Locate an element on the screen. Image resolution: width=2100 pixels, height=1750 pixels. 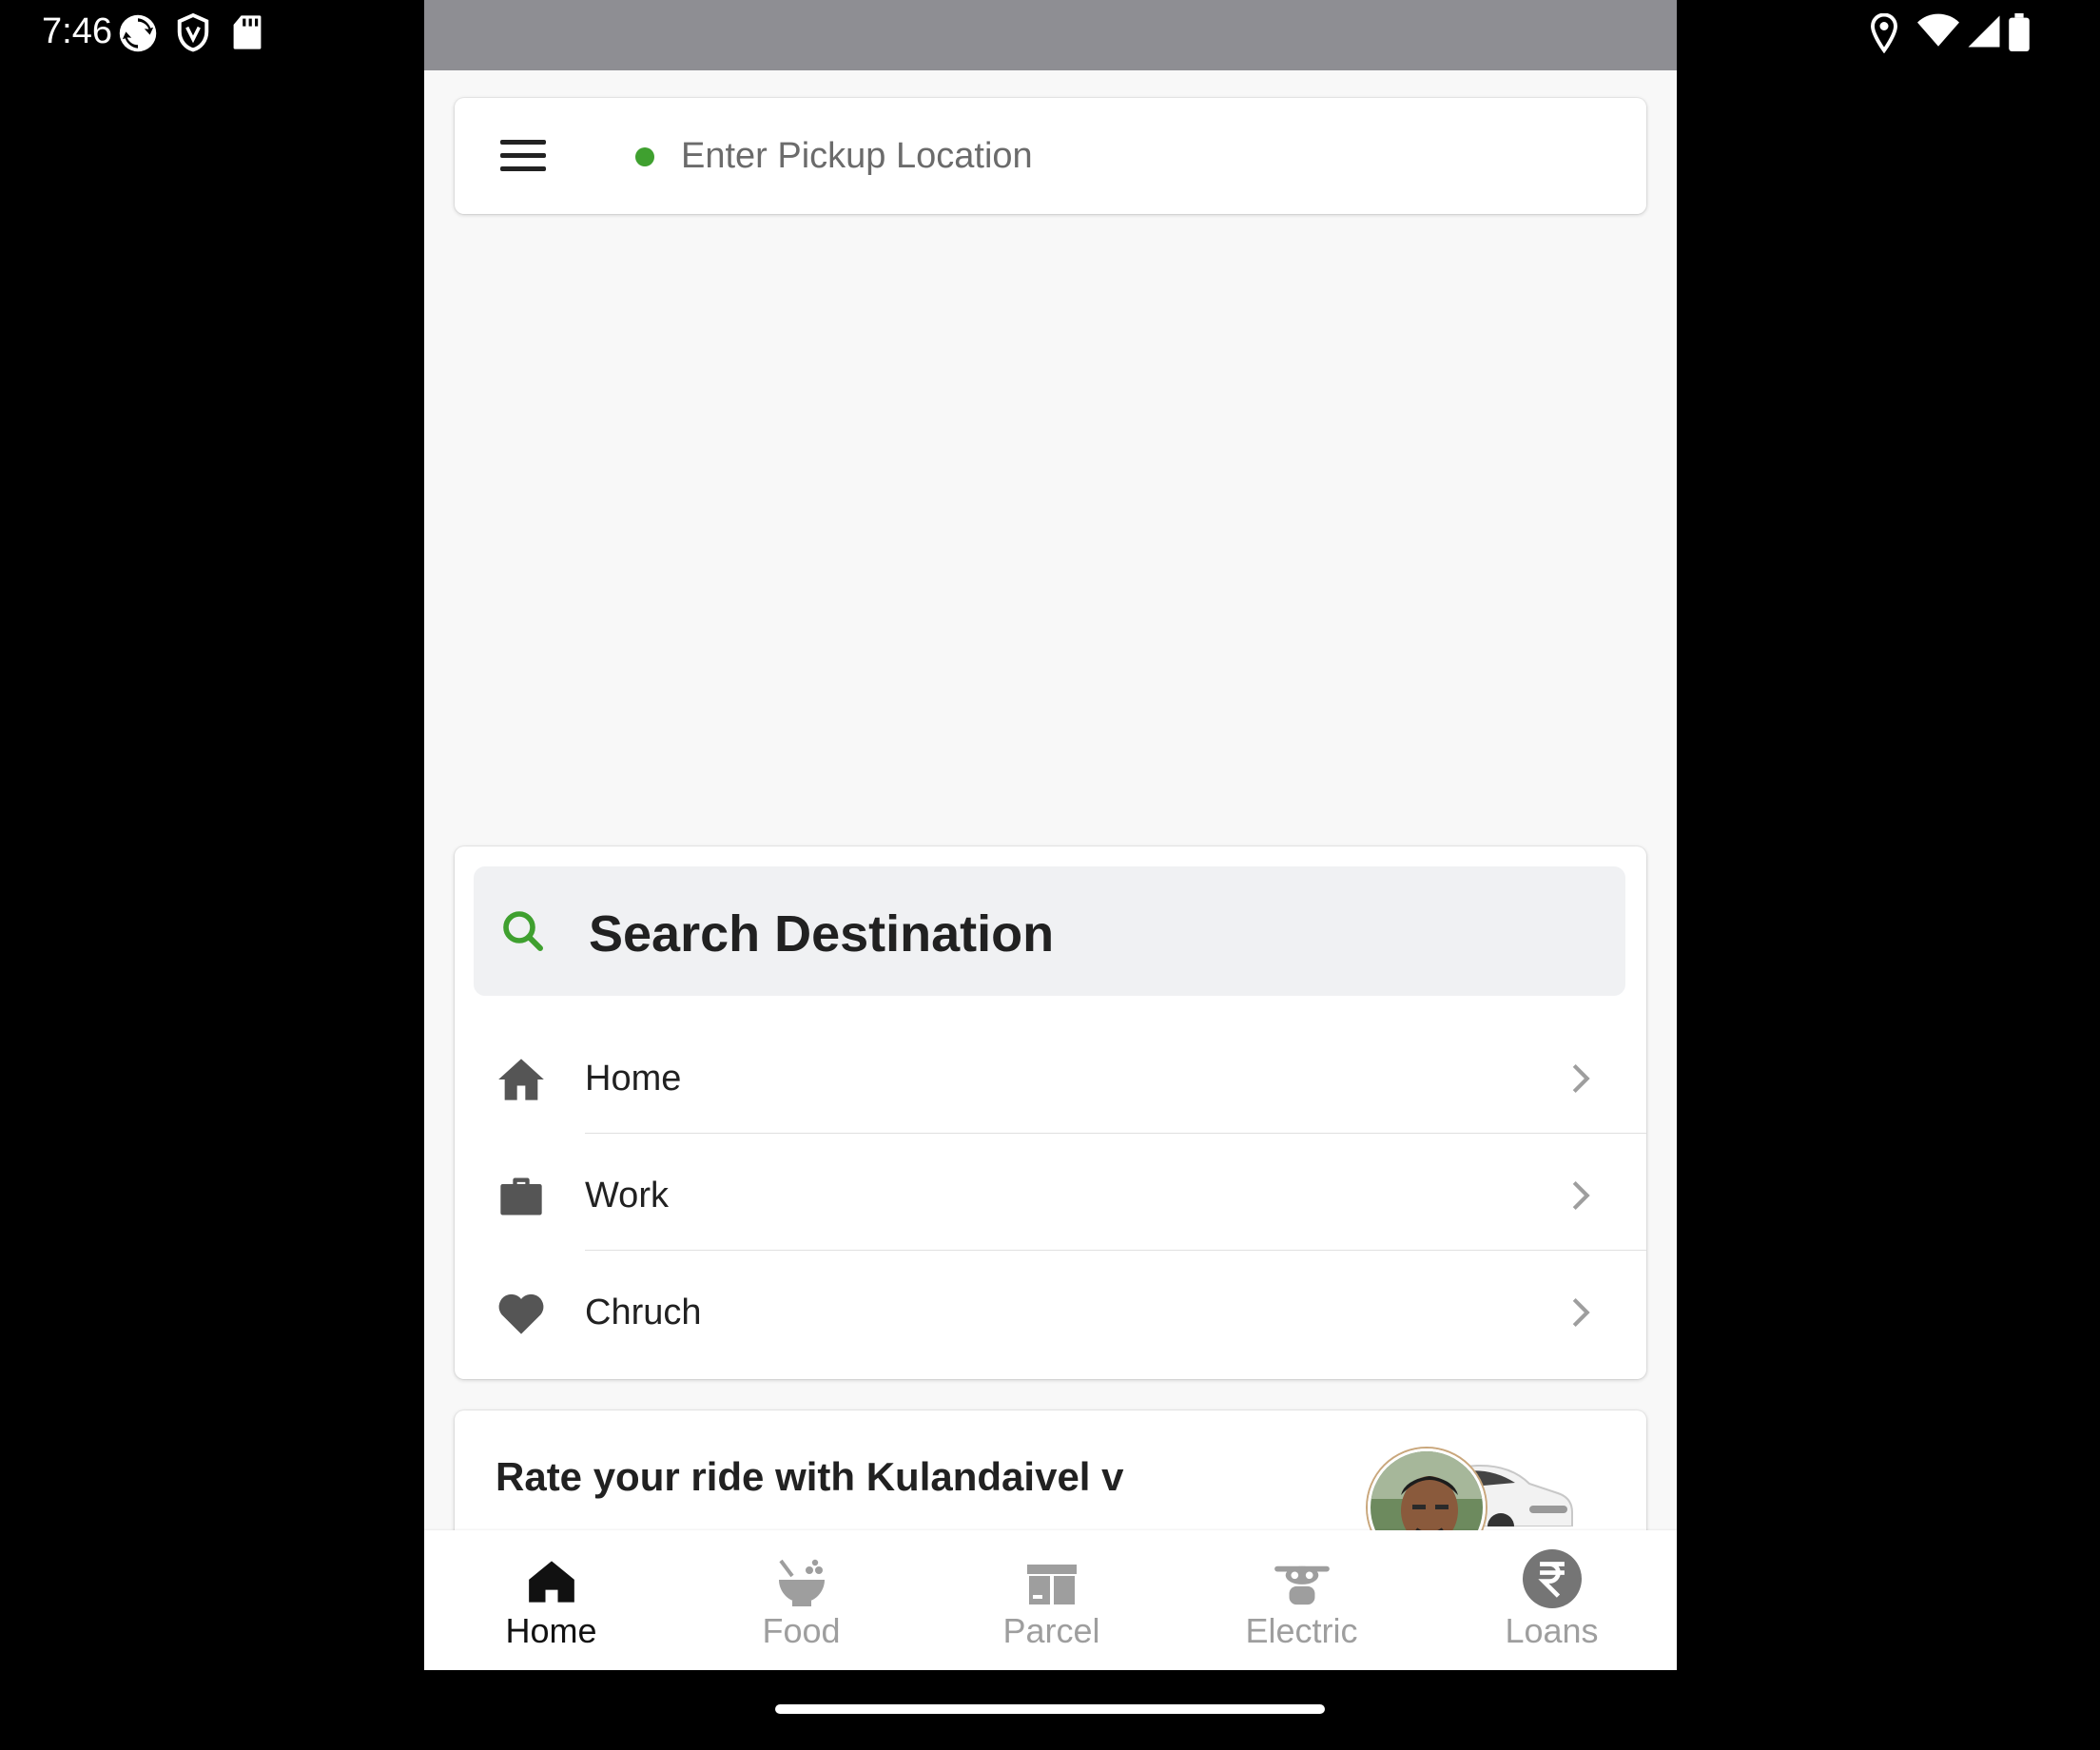
saved-place-church: Chruch is located at coordinates (1050, 1312).